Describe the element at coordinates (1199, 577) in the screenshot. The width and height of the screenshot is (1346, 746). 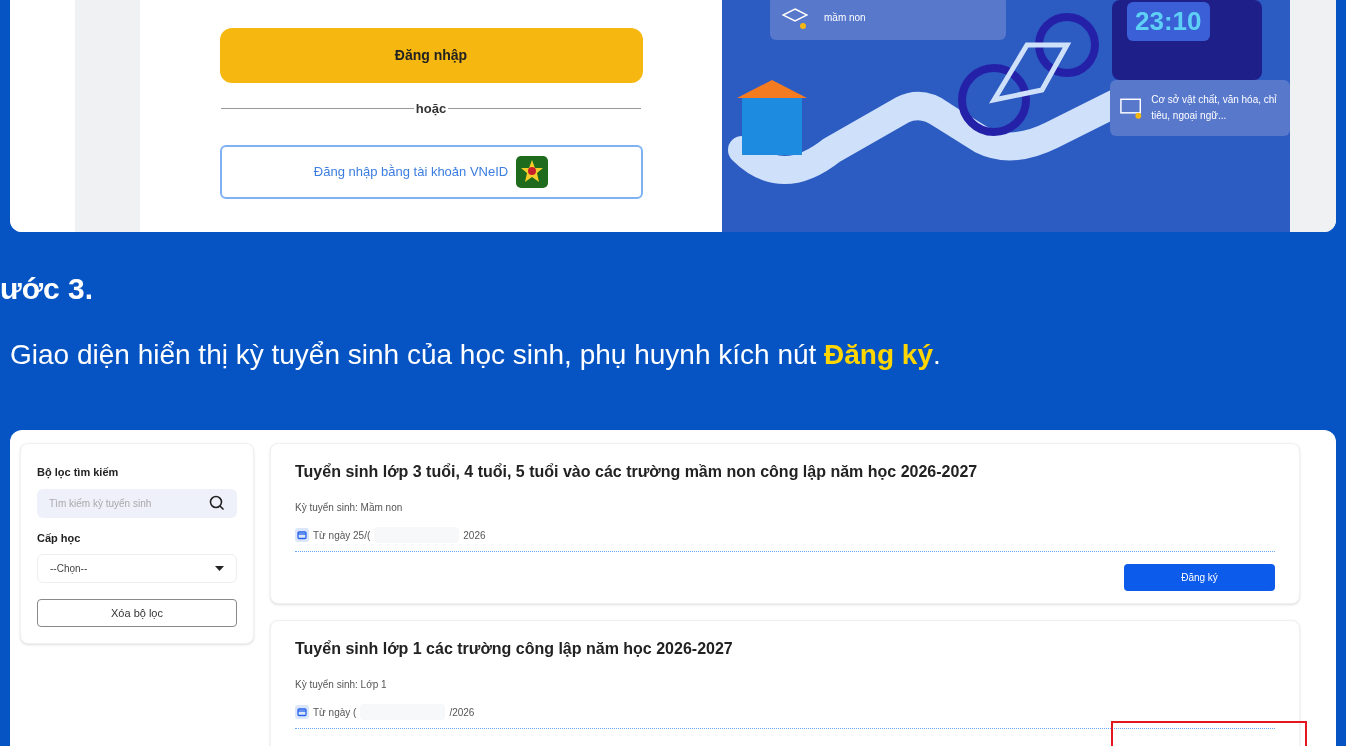
I see `register-button: Đăng ký` at that location.